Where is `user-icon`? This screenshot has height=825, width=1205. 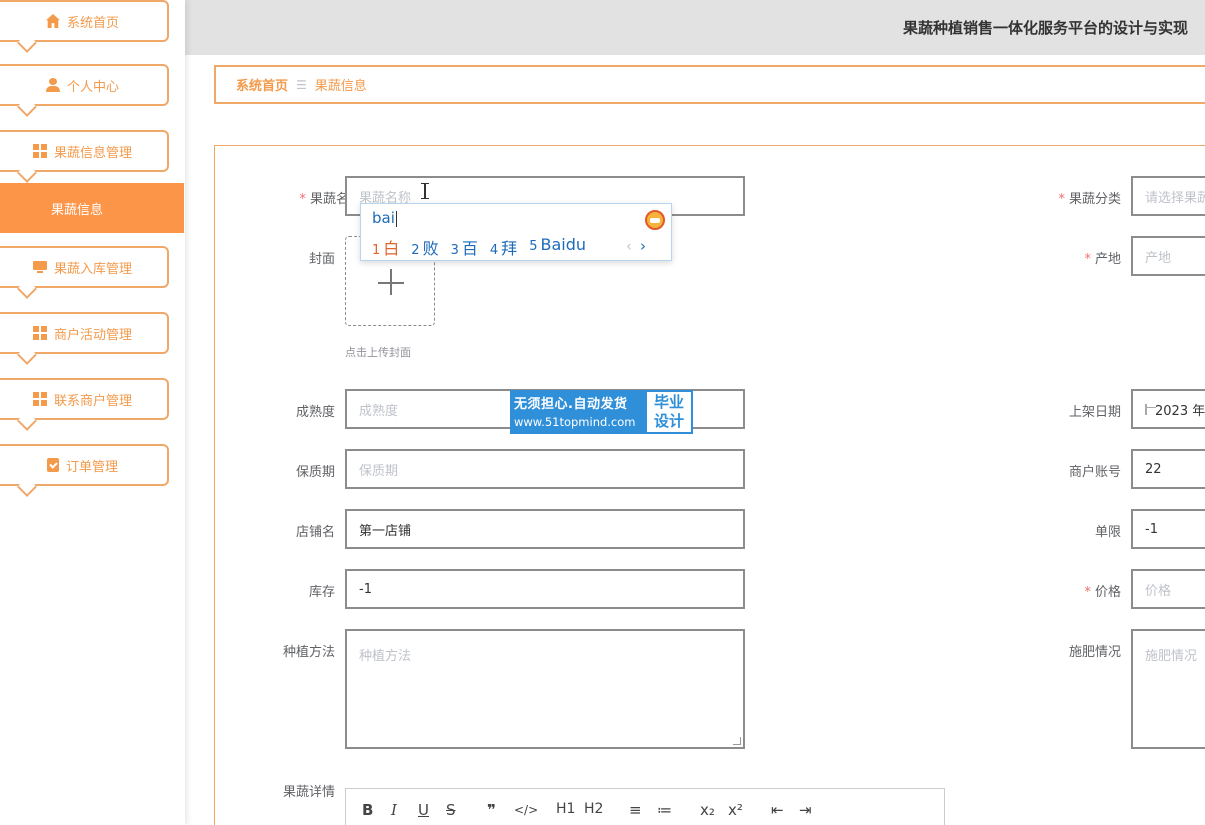
user-icon is located at coordinates (52, 85).